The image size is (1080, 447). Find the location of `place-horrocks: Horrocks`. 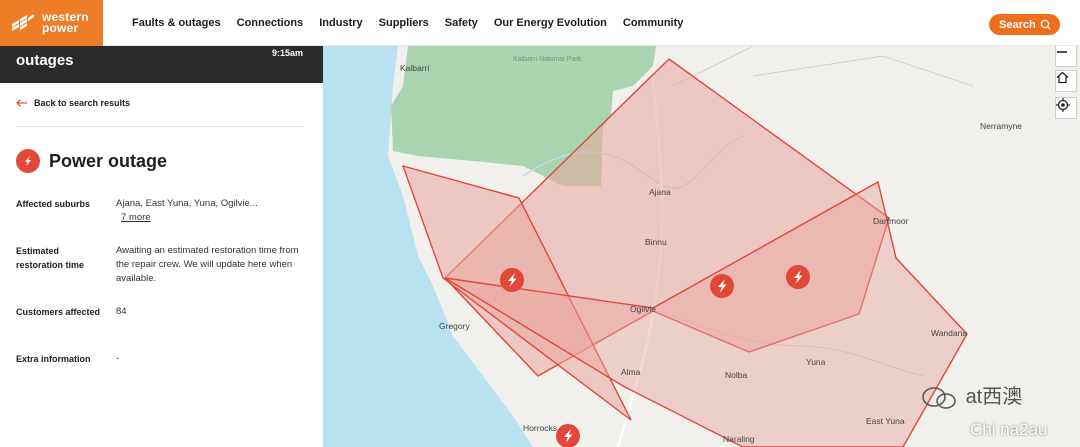

place-horrocks: Horrocks is located at coordinates (540, 428).